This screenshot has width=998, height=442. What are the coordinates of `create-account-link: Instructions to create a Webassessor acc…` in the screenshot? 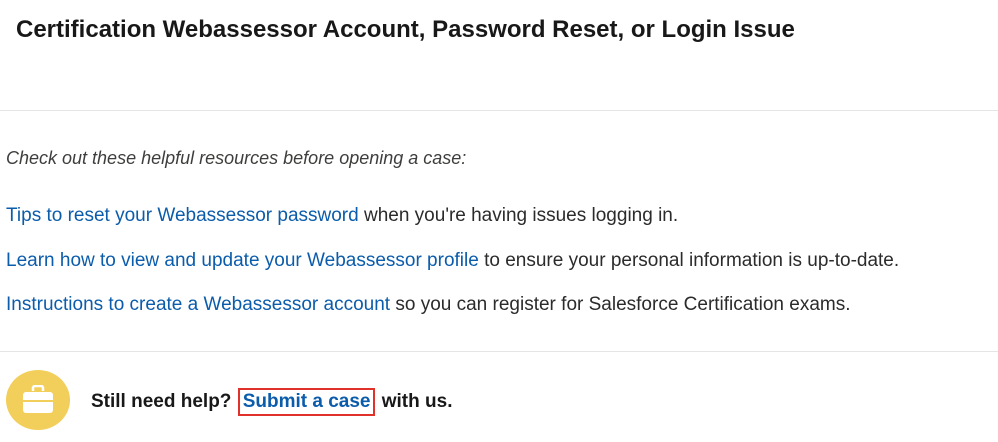 It's located at (198, 304).